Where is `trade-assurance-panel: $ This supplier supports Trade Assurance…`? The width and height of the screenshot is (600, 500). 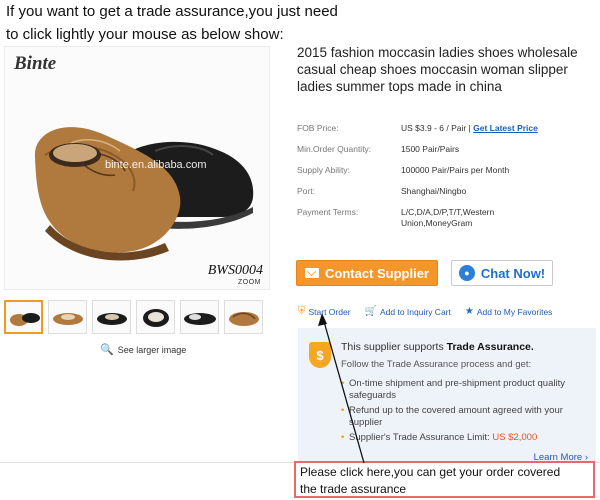
trade-assurance-panel: $ This supplier supports Trade Assurance… is located at coordinates (447, 396).